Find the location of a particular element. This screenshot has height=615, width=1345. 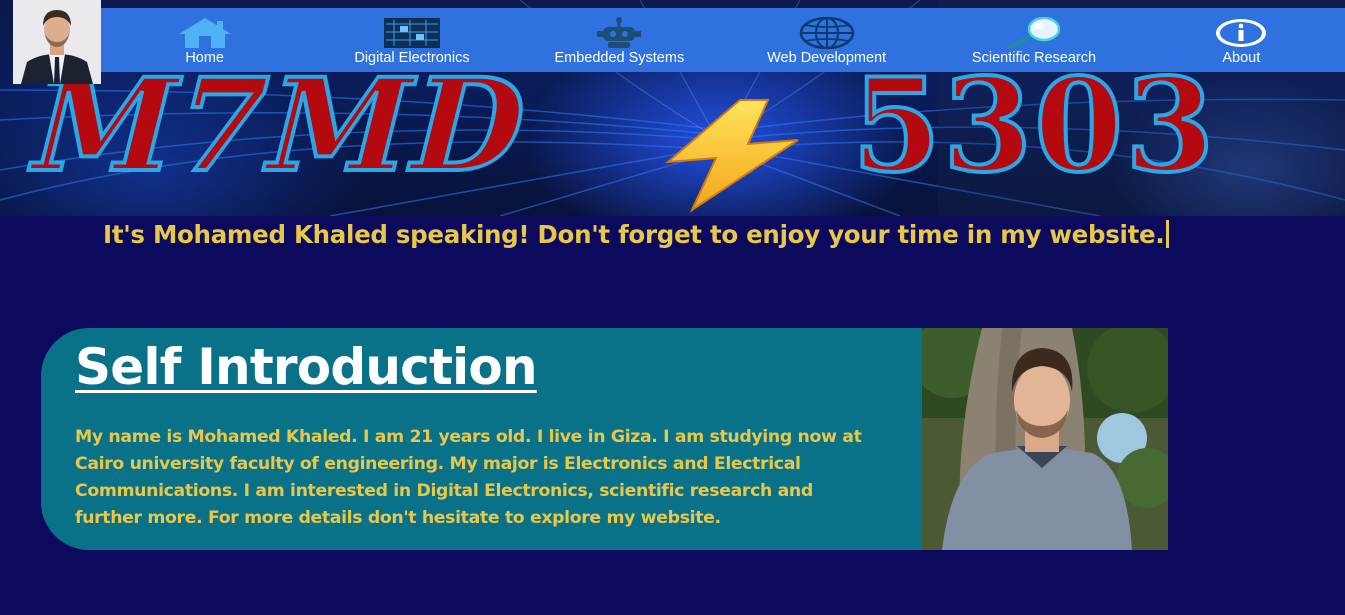

profile-photo-image is located at coordinates (1045, 439).